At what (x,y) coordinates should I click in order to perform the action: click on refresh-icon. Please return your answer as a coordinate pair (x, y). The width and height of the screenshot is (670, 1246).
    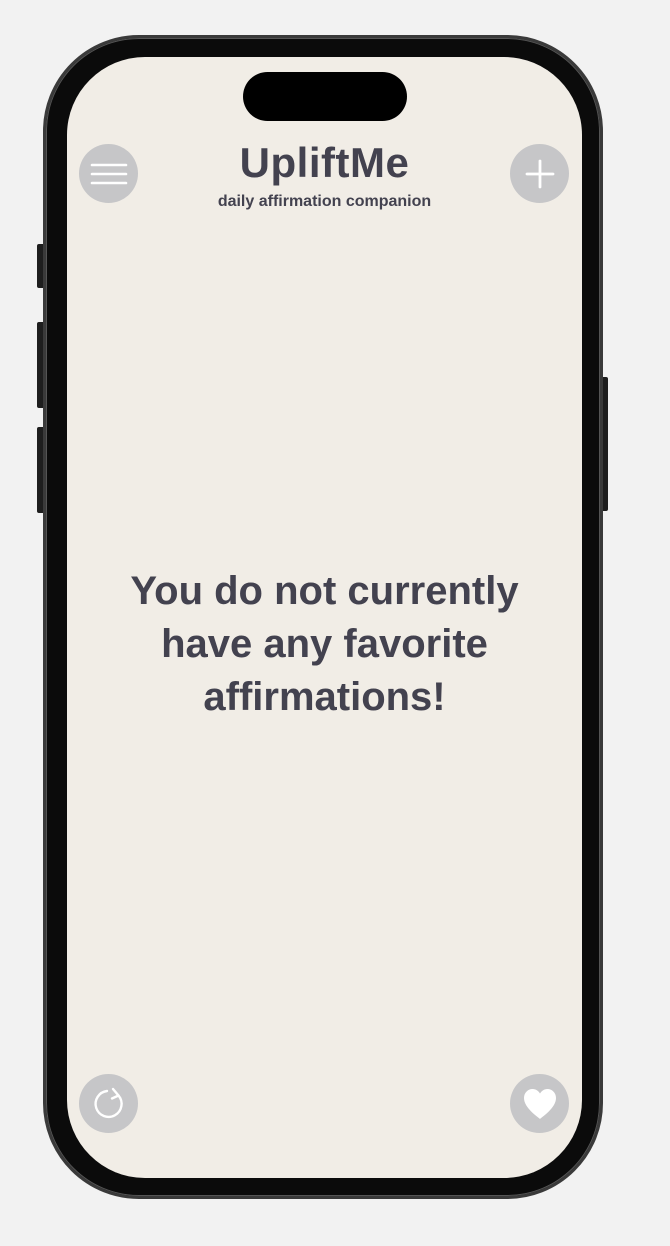
    Looking at the image, I should click on (109, 1104).